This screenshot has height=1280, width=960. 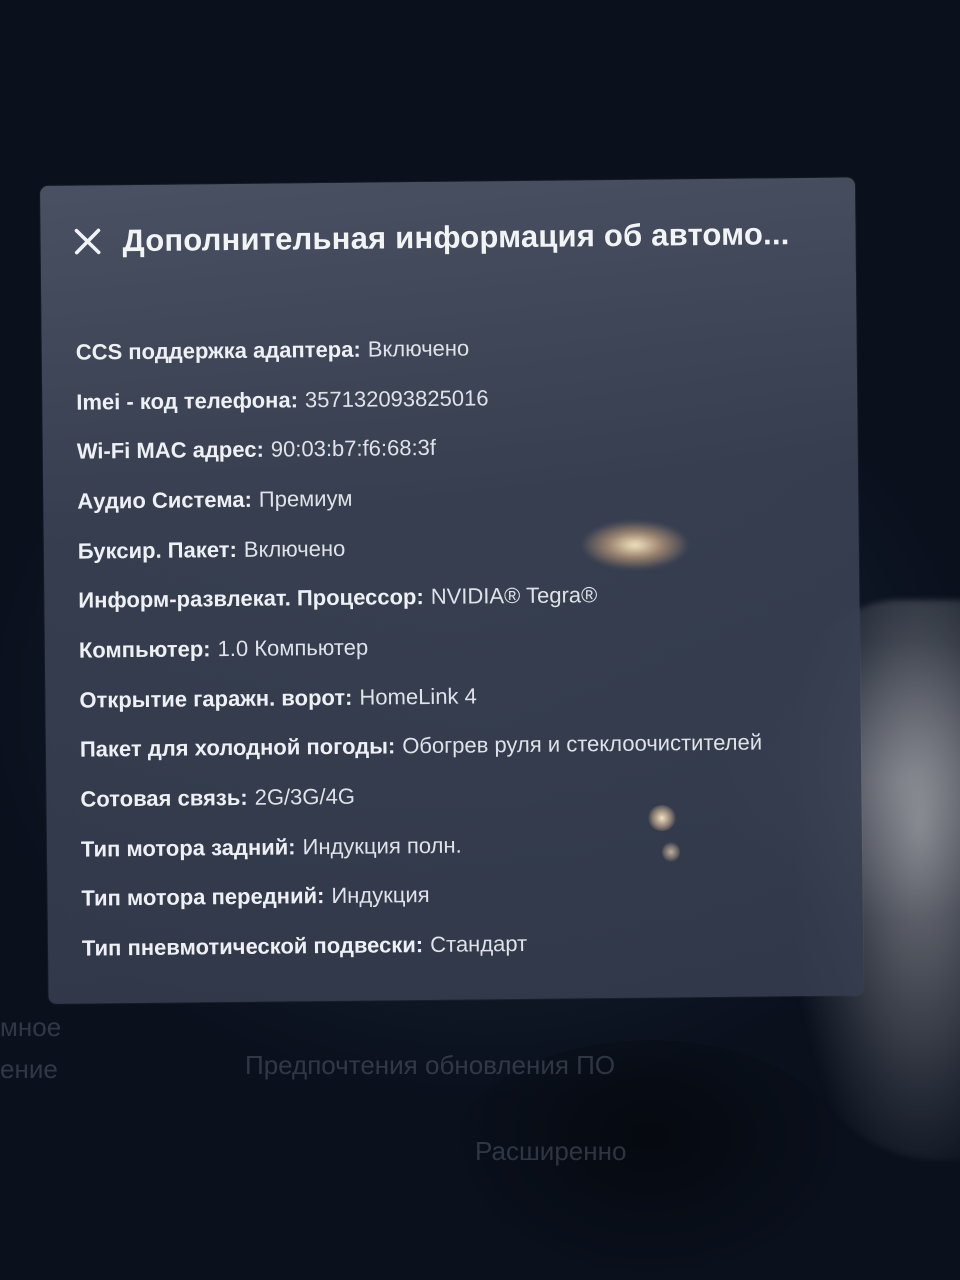 What do you see at coordinates (382, 846) in the screenshot?
I see `info-value: Индукция полн.` at bounding box center [382, 846].